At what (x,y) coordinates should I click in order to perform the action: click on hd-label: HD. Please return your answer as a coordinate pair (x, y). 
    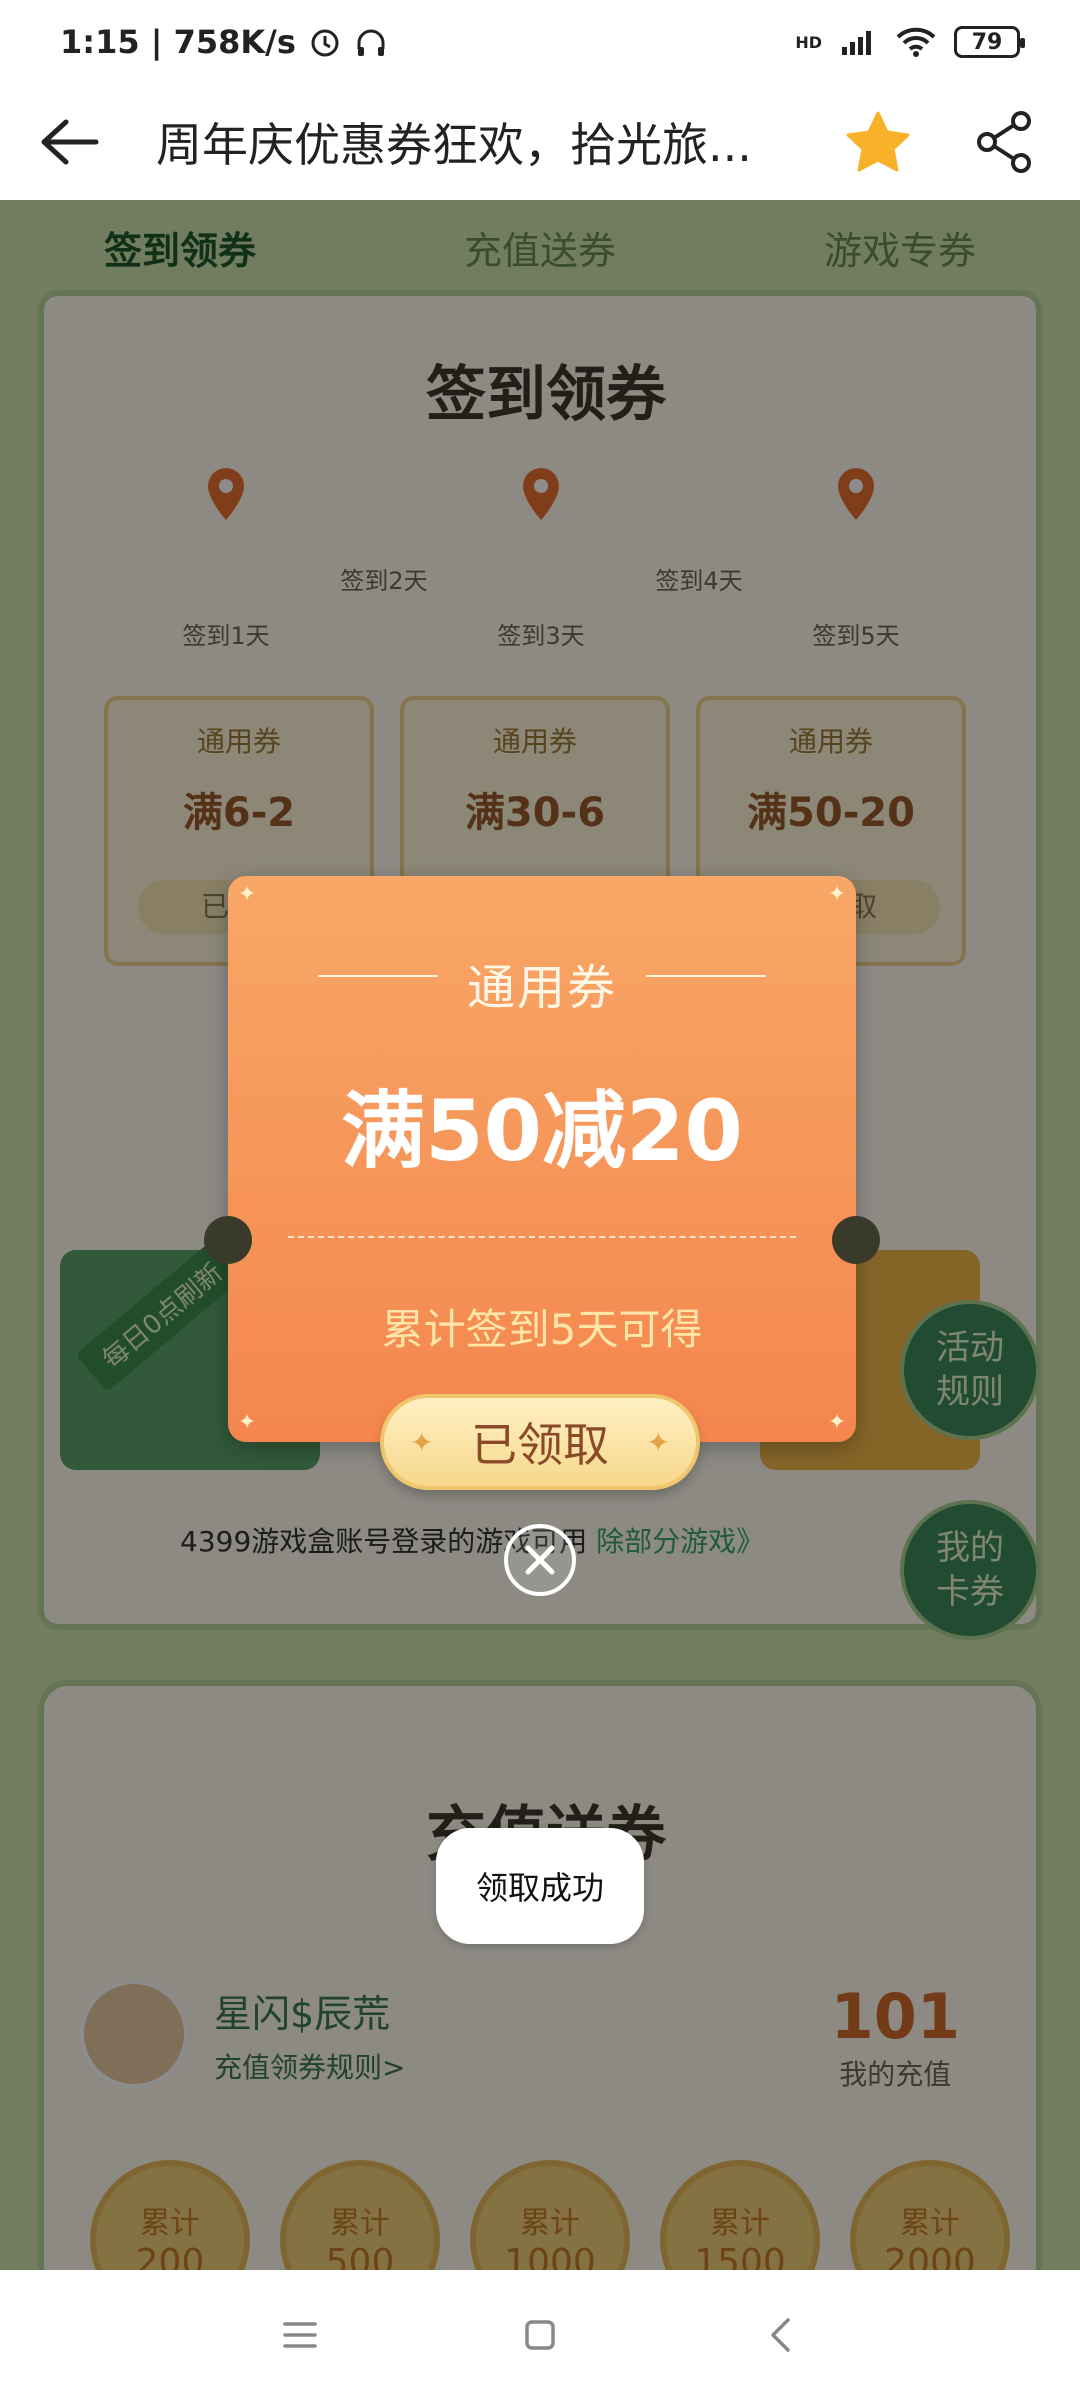
    Looking at the image, I should click on (808, 42).